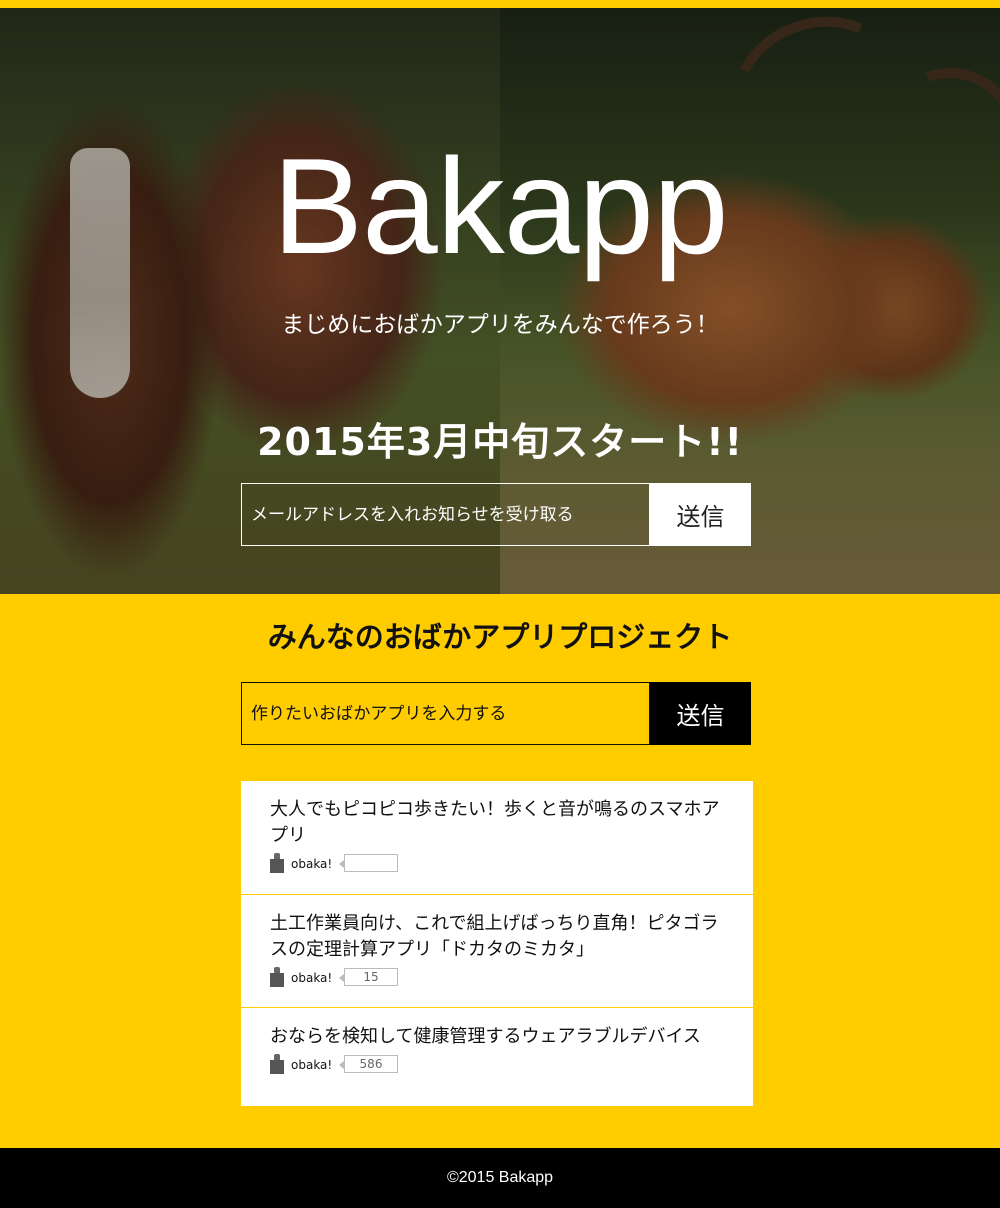  I want to click on email-signup-form: 送信, so click(496, 514).